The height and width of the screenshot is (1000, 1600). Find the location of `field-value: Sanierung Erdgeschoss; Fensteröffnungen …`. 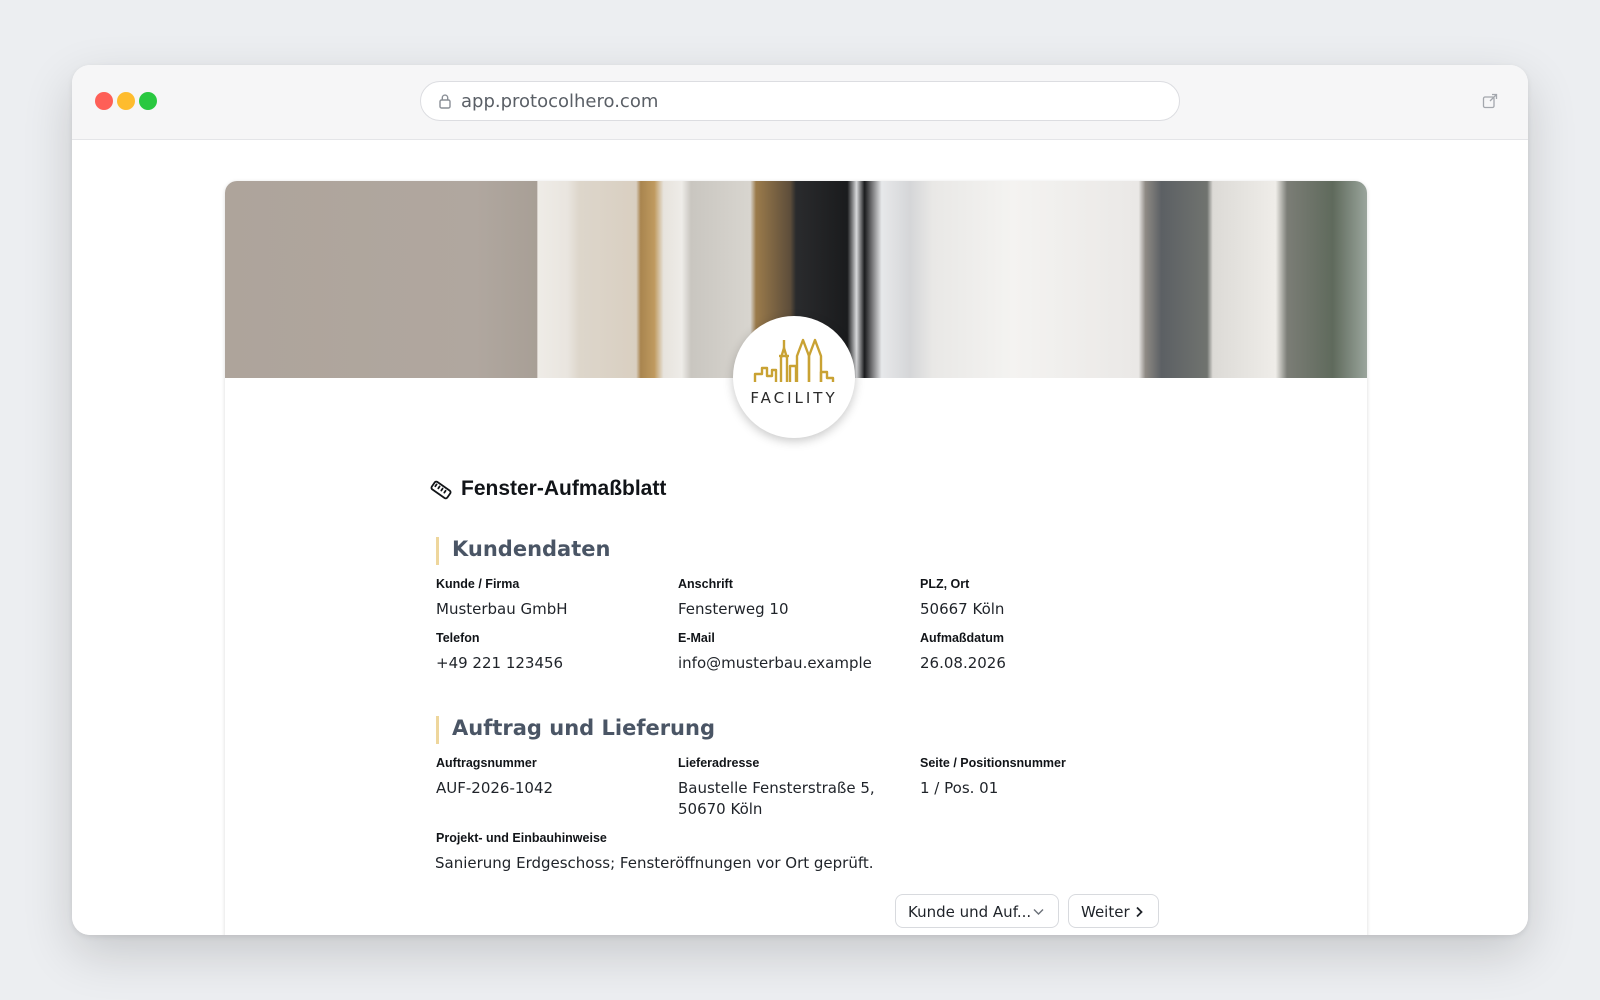

field-value: Sanierung Erdgeschoss; Fensteröffnungen … is located at coordinates (654, 863).